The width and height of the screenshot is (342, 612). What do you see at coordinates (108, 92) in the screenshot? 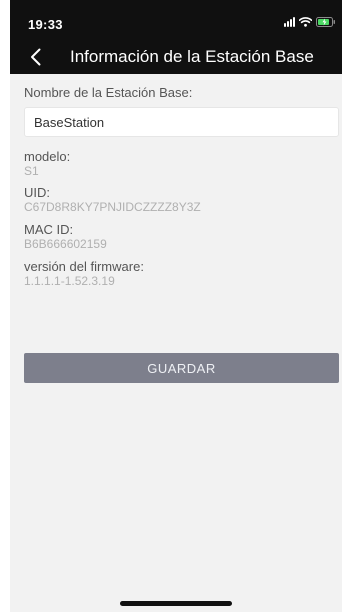
I see `station-name-label: Nombre de la Estación Base:` at bounding box center [108, 92].